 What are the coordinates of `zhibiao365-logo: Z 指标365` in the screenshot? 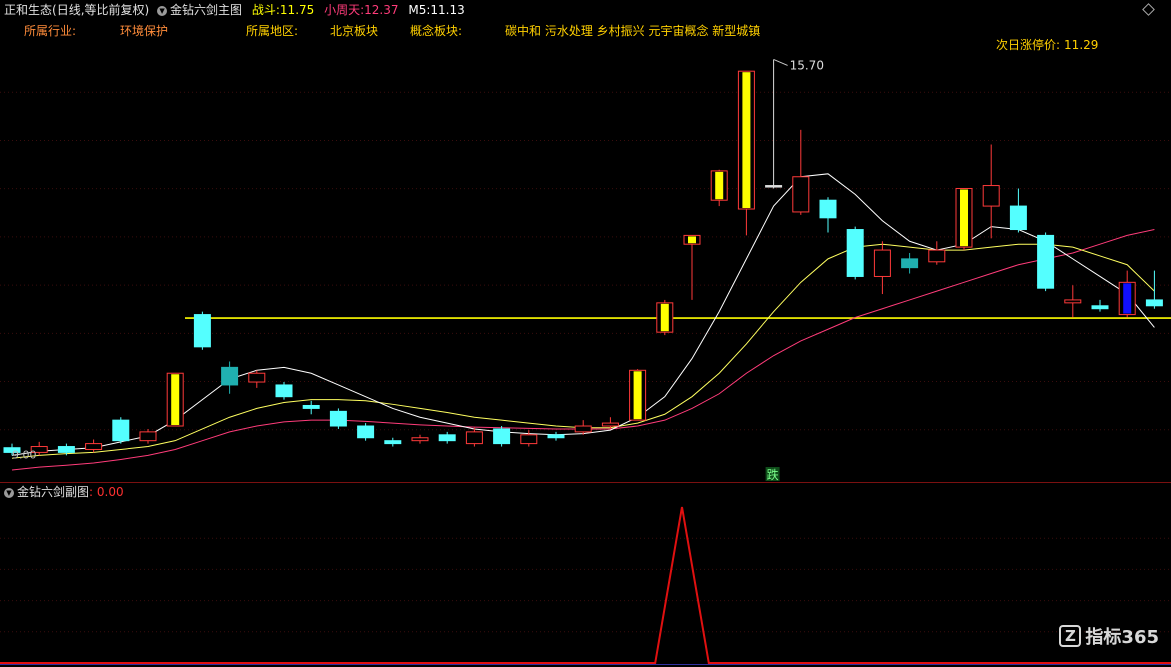 It's located at (1109, 636).